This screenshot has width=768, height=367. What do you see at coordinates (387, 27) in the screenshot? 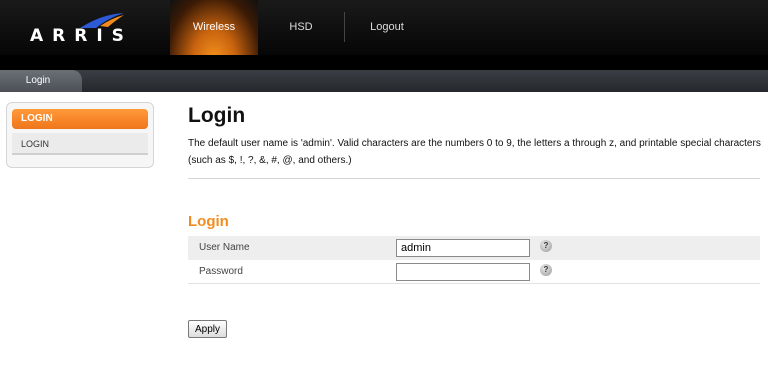
I see `tab-logout: Logout` at bounding box center [387, 27].